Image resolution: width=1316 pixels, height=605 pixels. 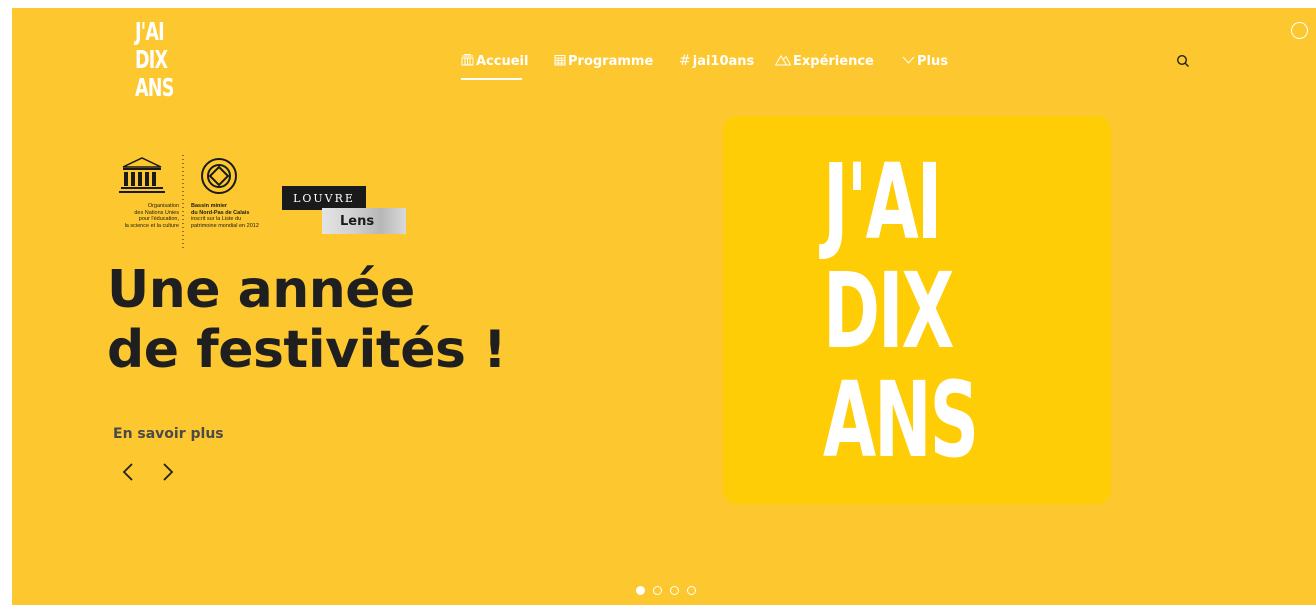 What do you see at coordinates (168, 434) in the screenshot?
I see `learn-more-link: En savoir plus` at bounding box center [168, 434].